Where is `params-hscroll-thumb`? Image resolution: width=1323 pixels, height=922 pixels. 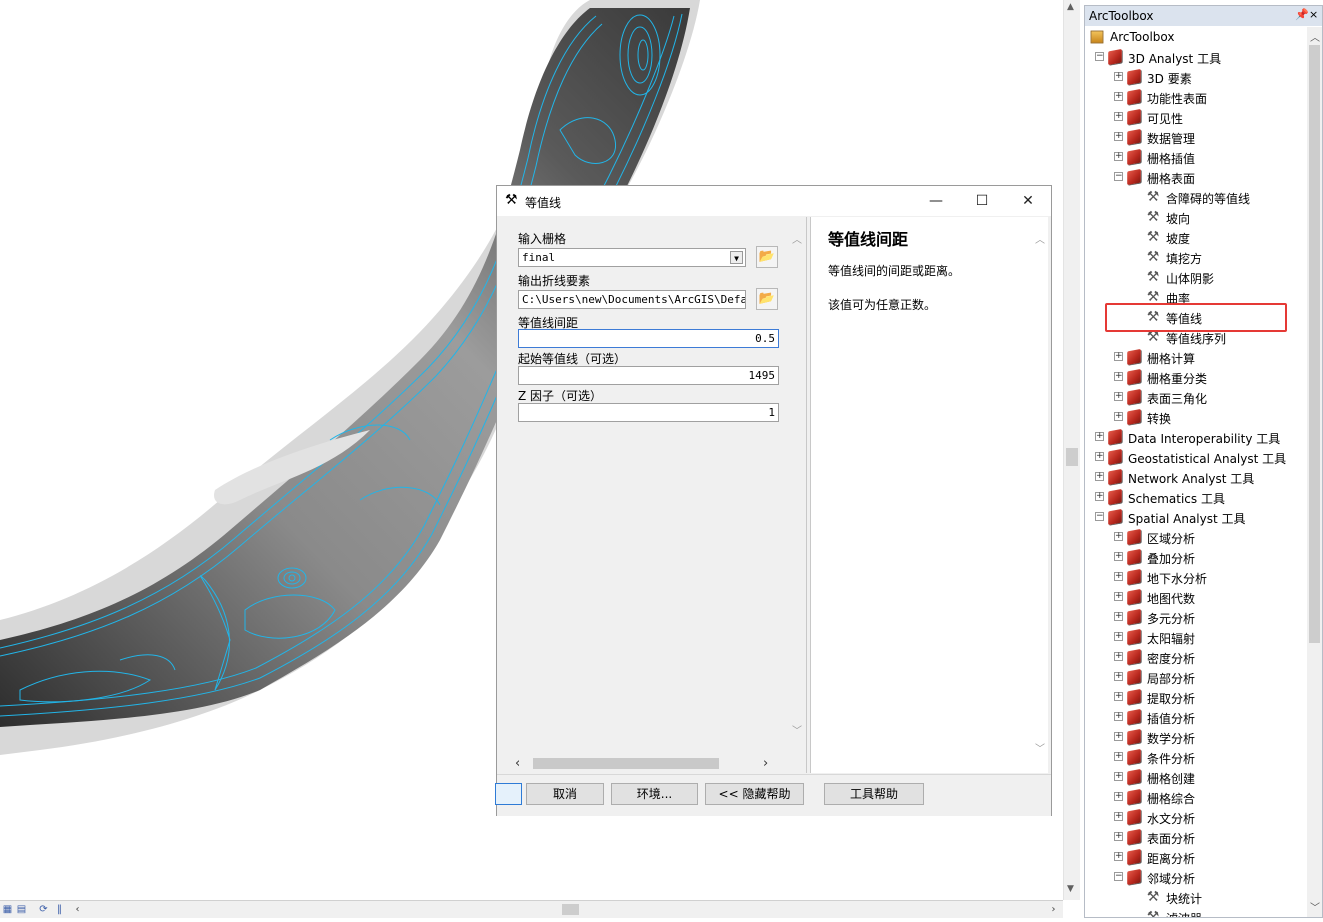 params-hscroll-thumb is located at coordinates (626, 763).